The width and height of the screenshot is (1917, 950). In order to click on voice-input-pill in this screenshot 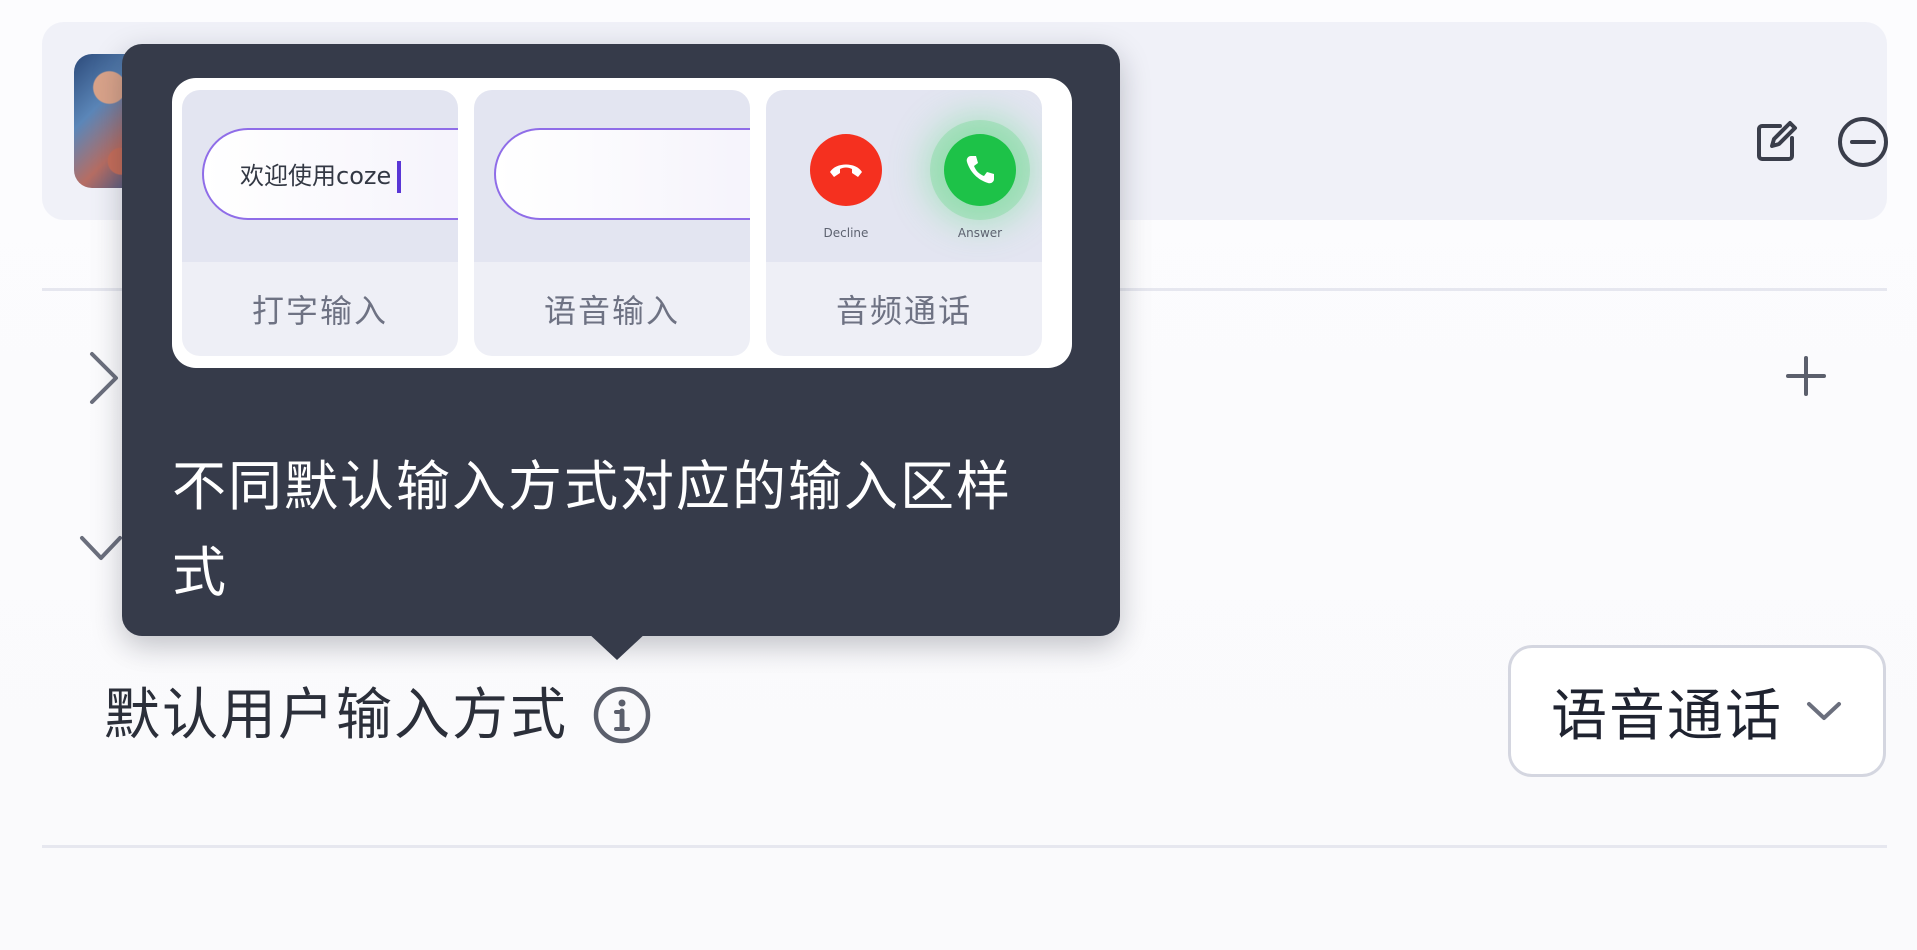, I will do `click(622, 174)`.